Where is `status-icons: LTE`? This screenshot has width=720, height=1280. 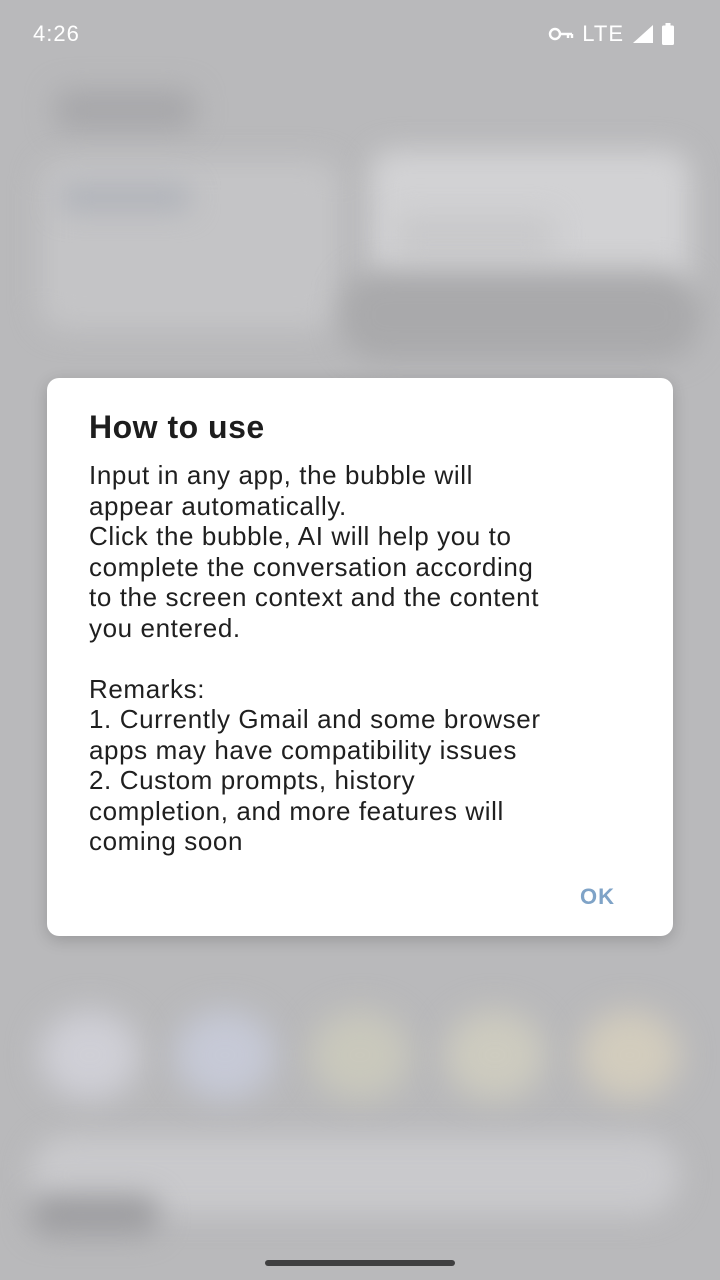 status-icons: LTE is located at coordinates (611, 34).